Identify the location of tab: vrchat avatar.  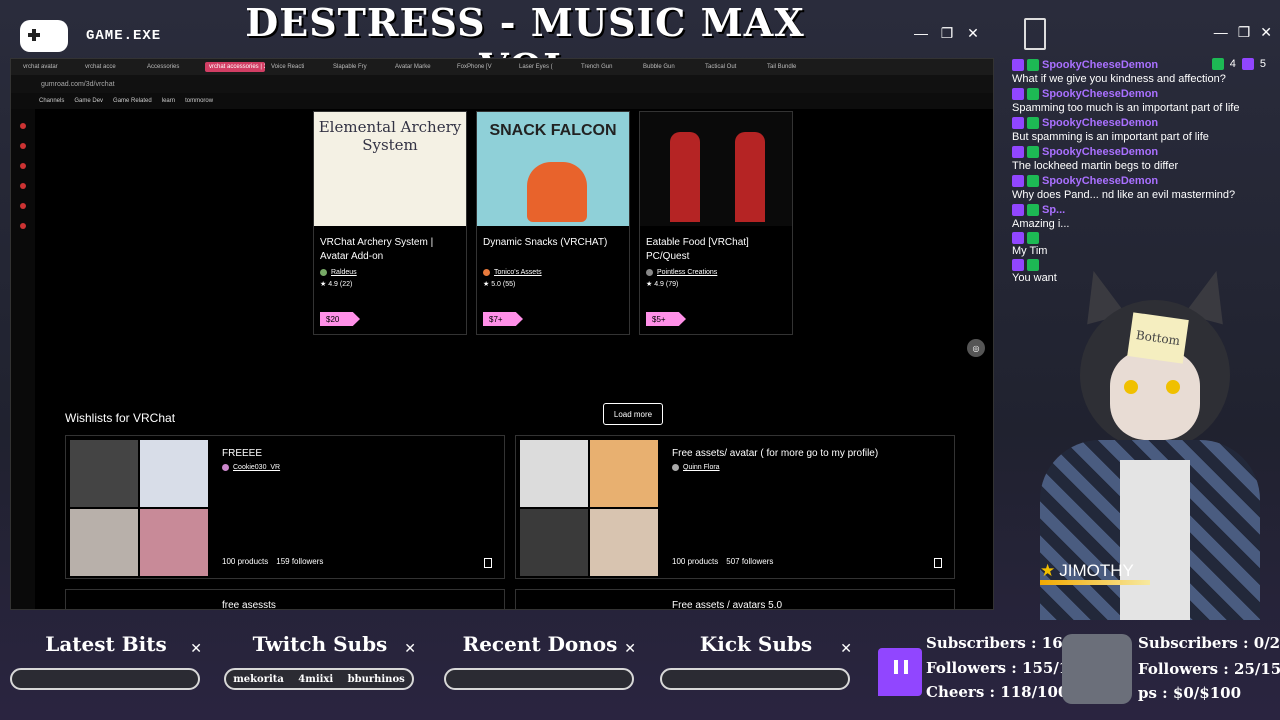
(49, 67).